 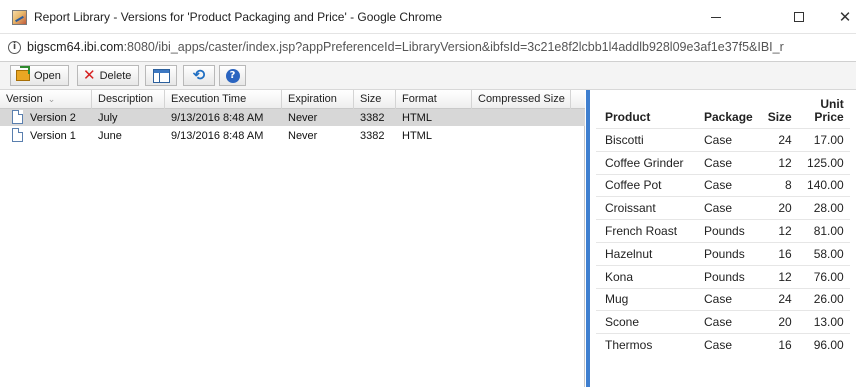 I want to click on report-row: Biscotti Case 24 17.00, so click(x=723, y=140).